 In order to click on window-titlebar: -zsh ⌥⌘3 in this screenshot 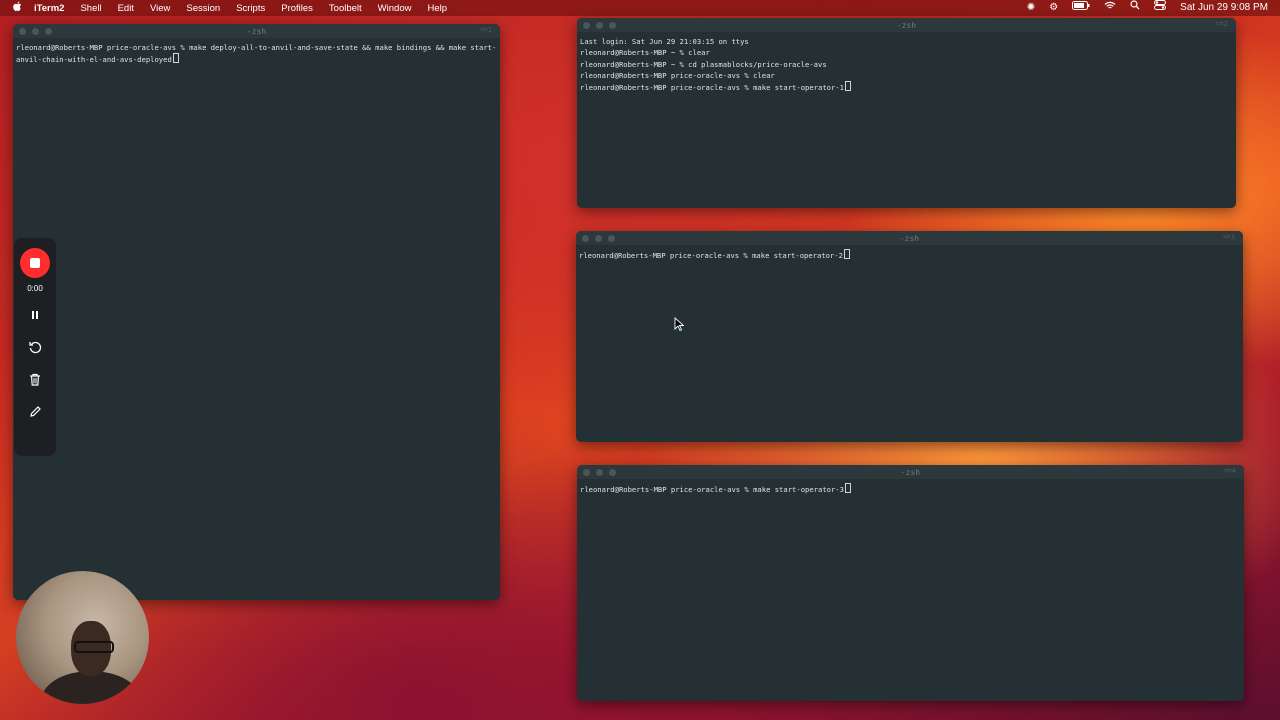, I will do `click(909, 238)`.